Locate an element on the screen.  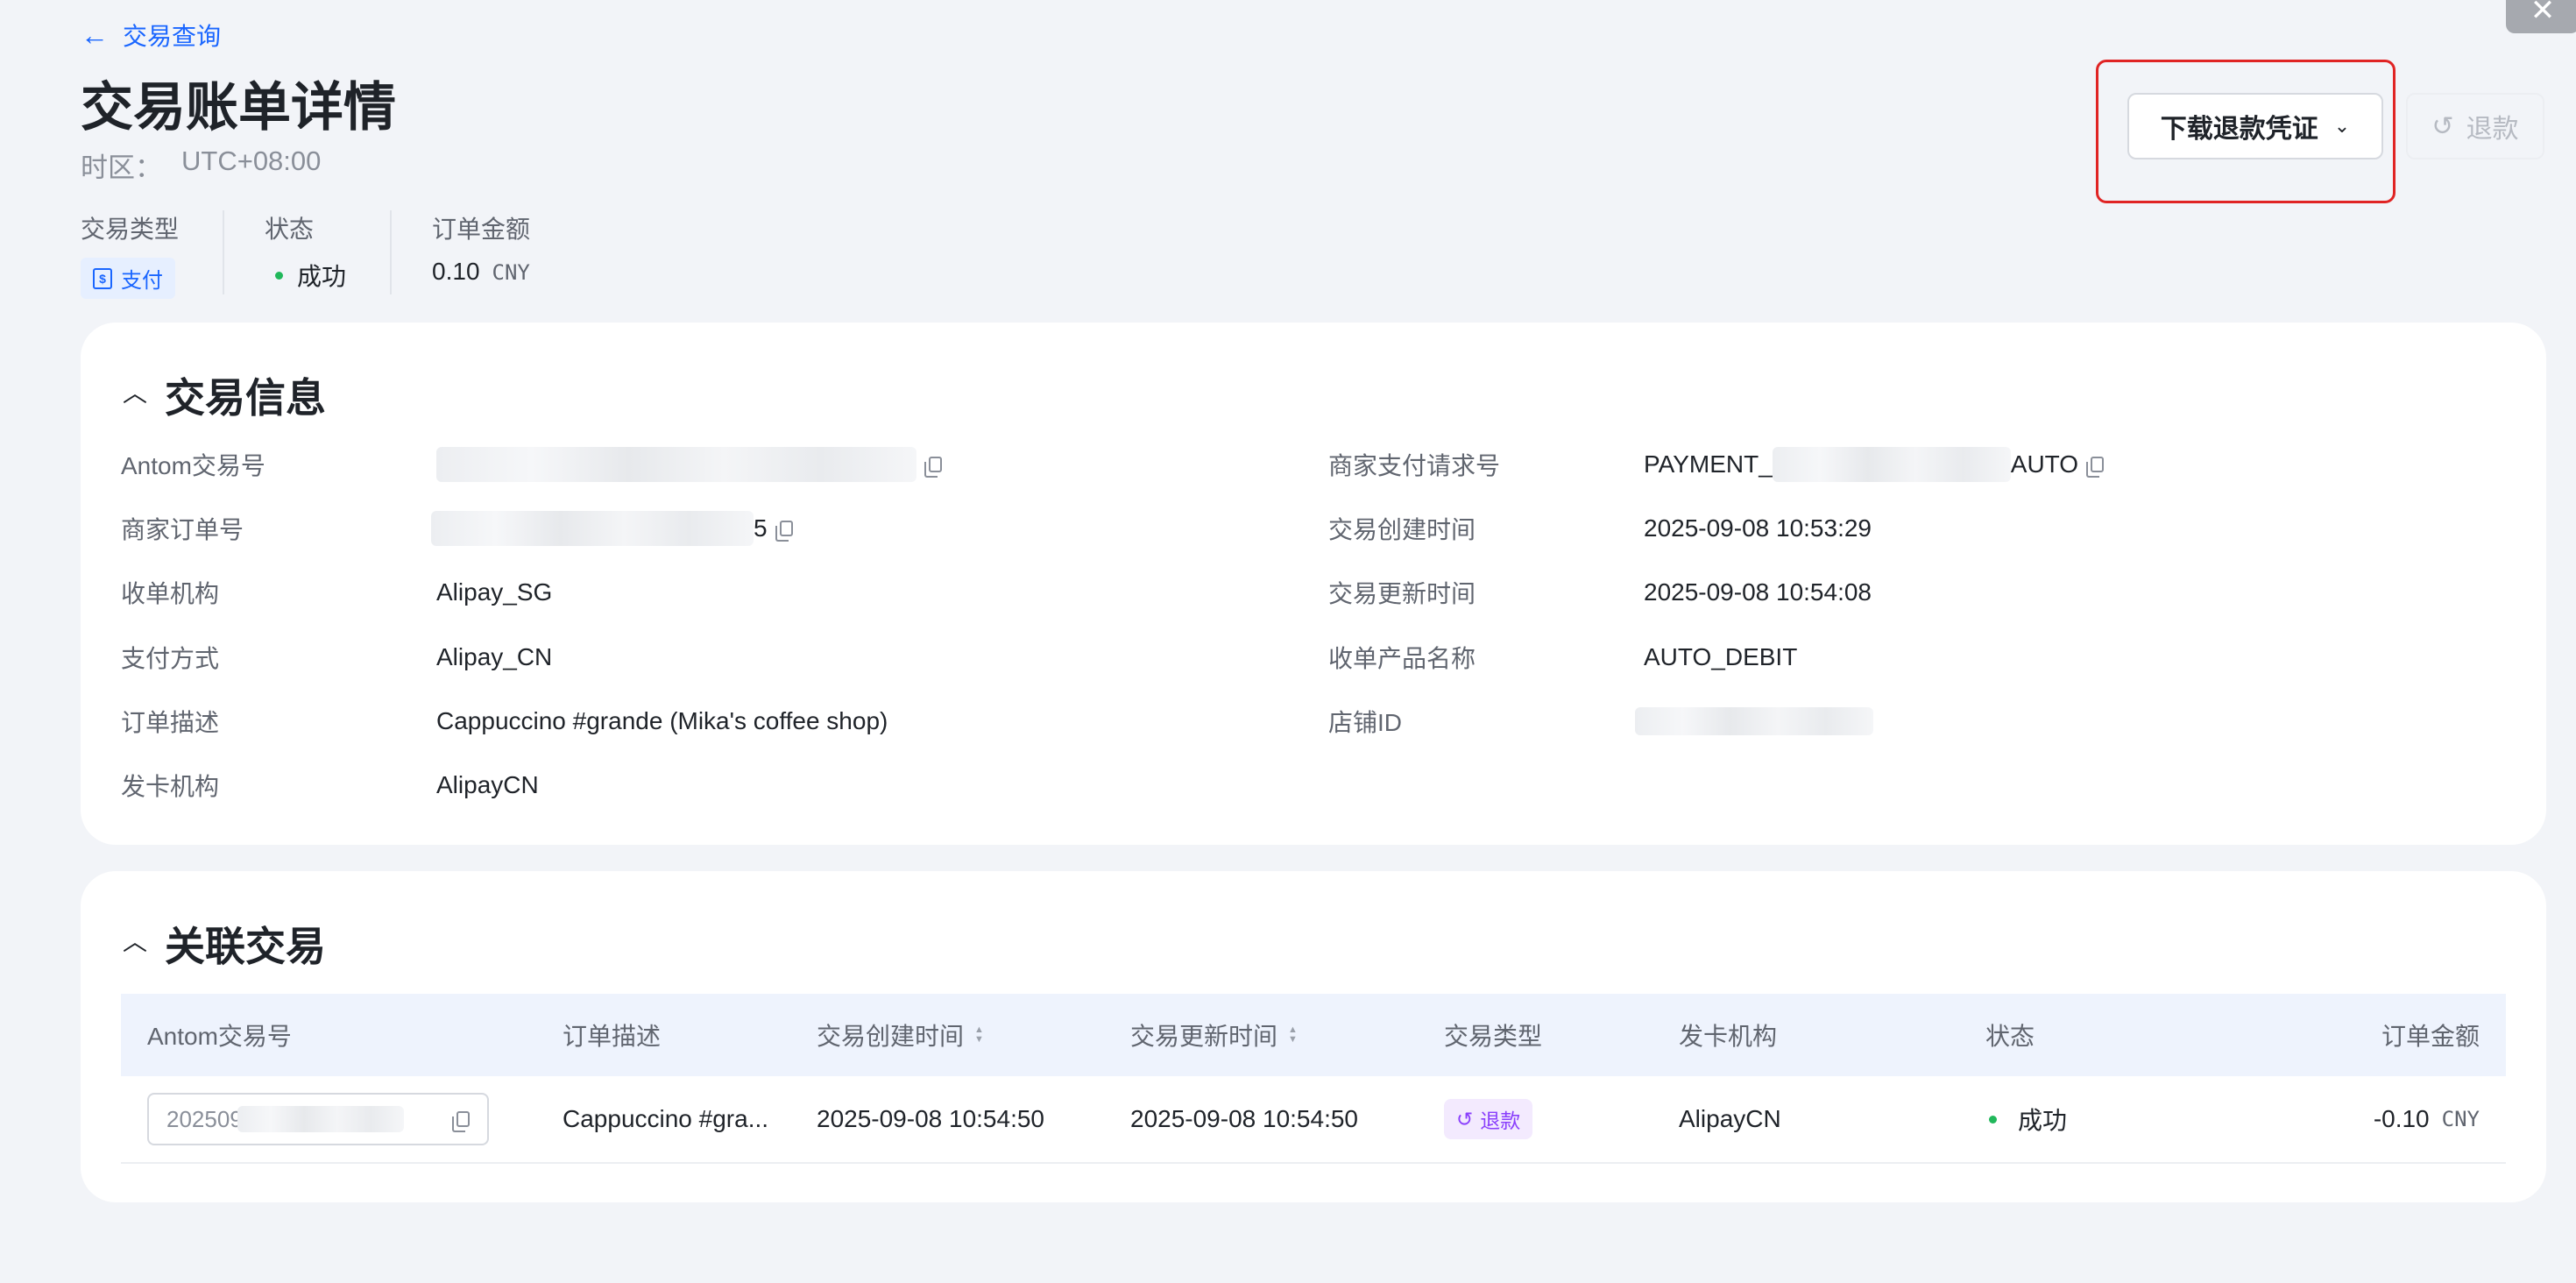
col-description: 订单描述 is located at coordinates (612, 1036).